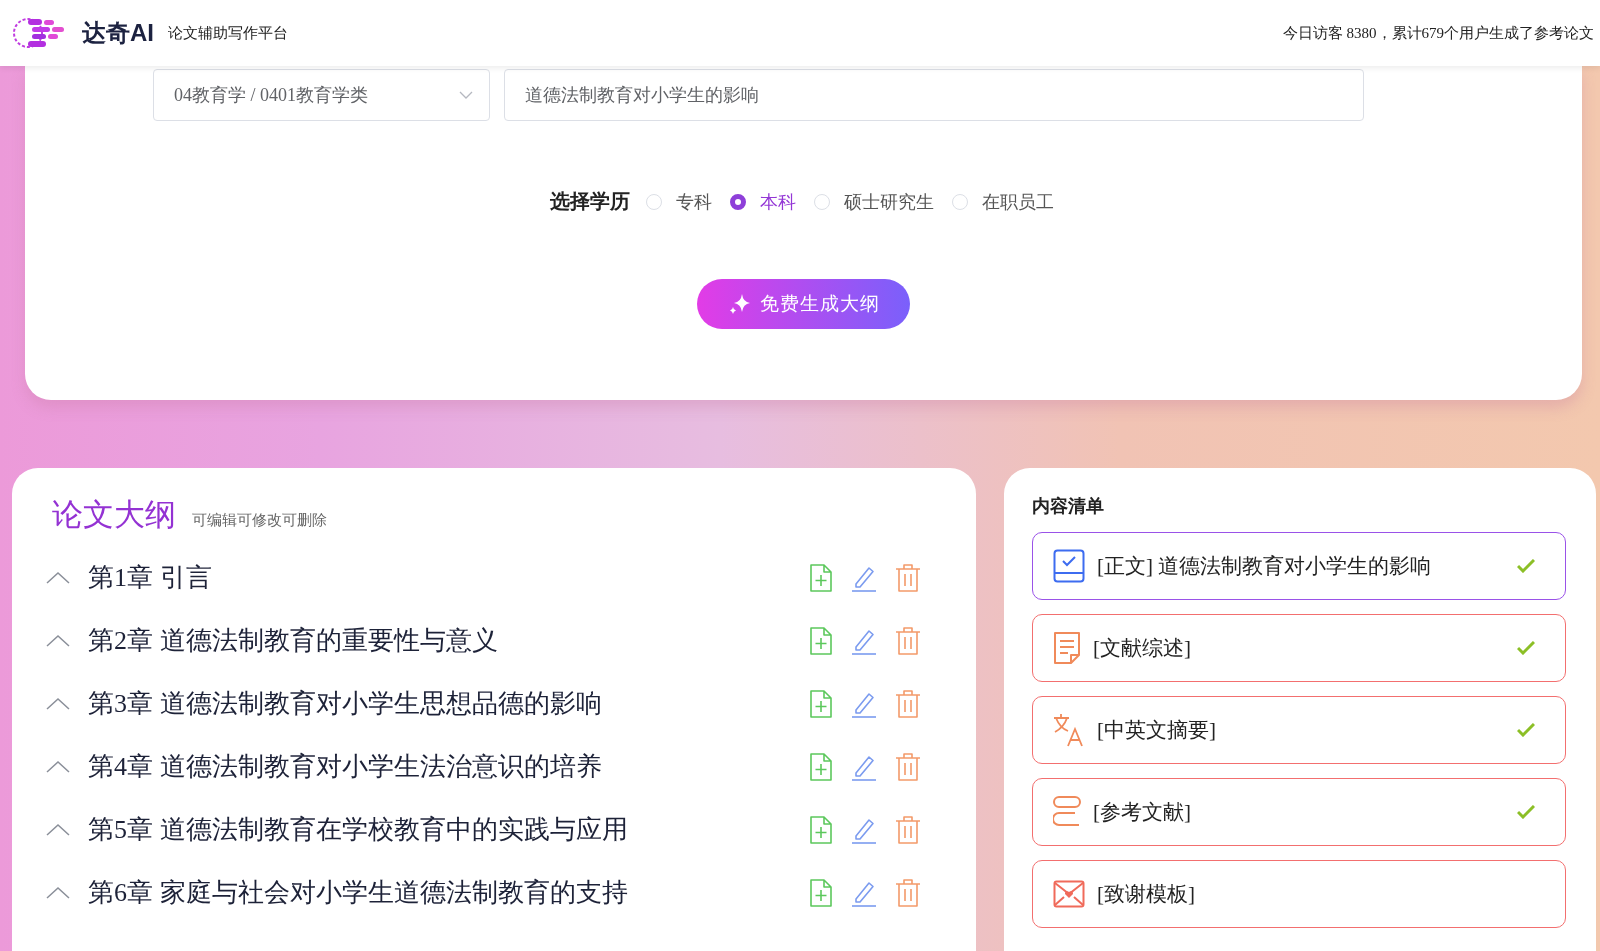  Describe the element at coordinates (803, 304) in the screenshot. I see `generate-outline-button: 免费生成大纲` at that location.